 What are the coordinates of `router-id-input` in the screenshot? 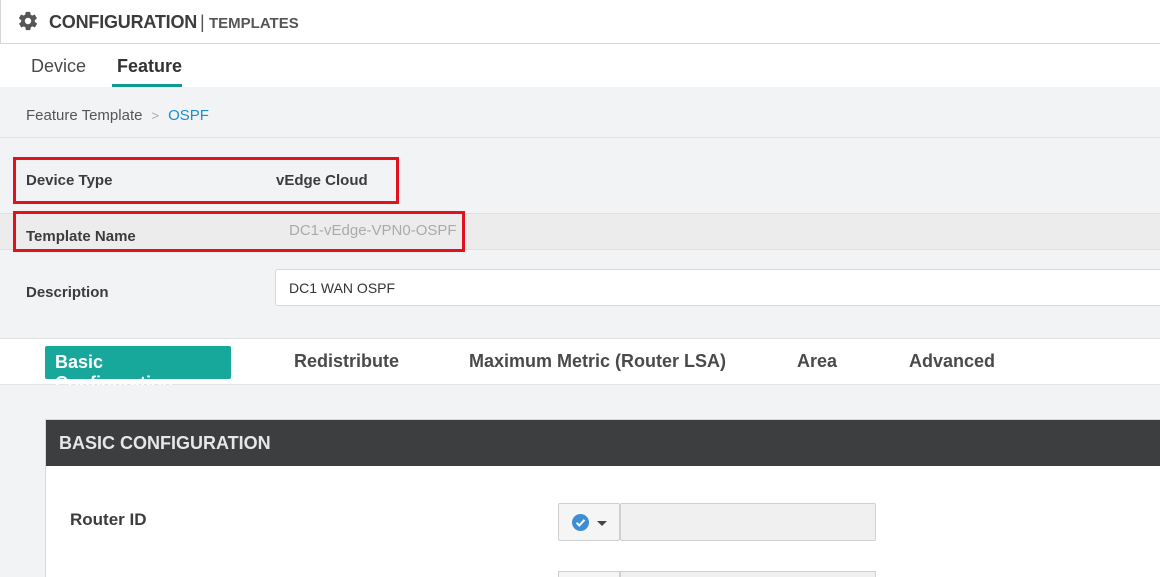 It's located at (748, 522).